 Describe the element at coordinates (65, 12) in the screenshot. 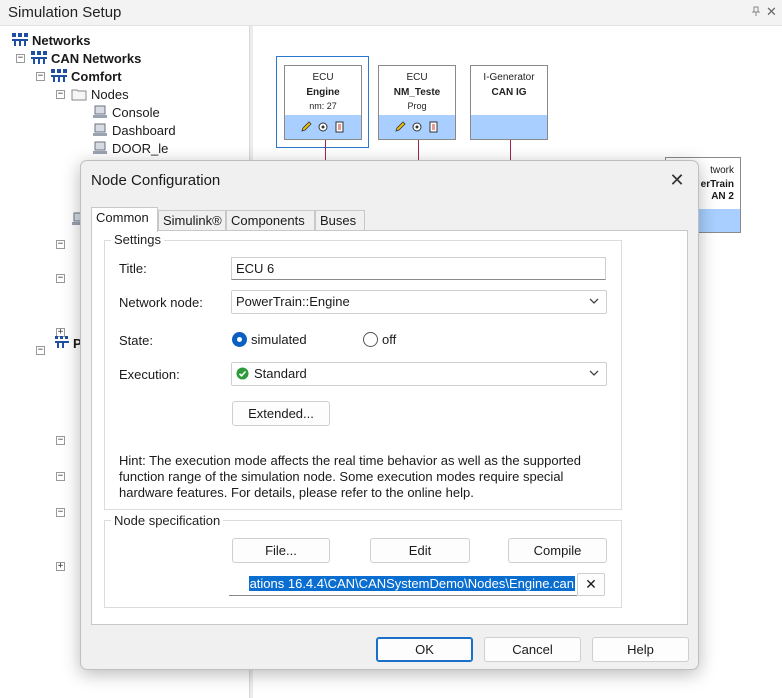

I see `window-title: Simulation Setup` at that location.